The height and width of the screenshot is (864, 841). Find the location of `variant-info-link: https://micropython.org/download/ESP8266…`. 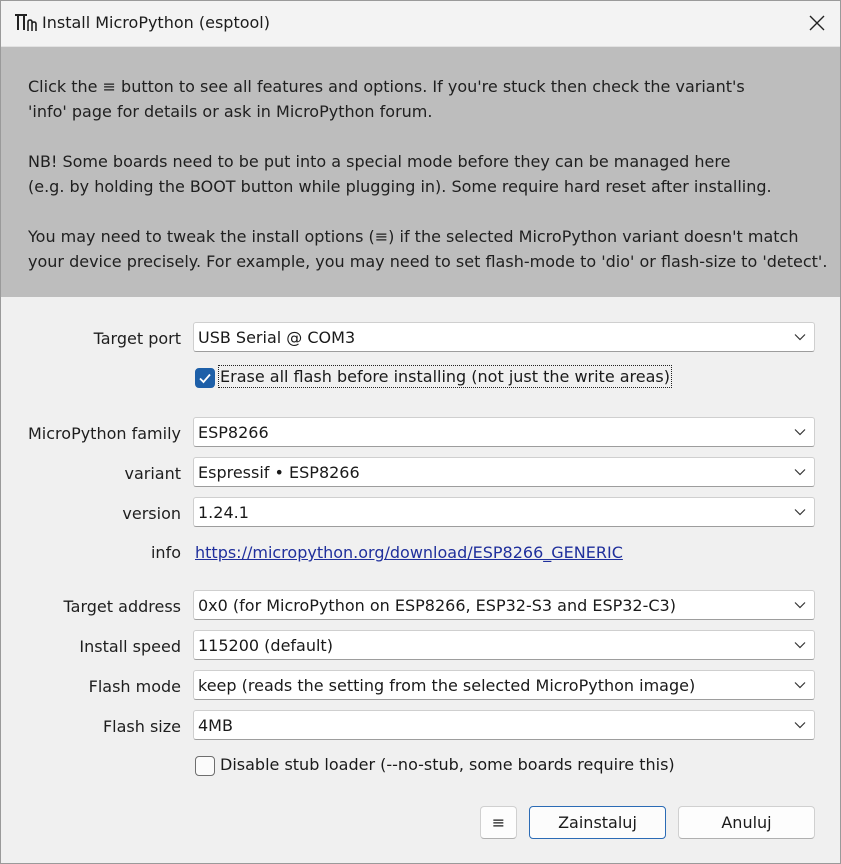

variant-info-link: https://micropython.org/download/ESP8266… is located at coordinates (409, 552).